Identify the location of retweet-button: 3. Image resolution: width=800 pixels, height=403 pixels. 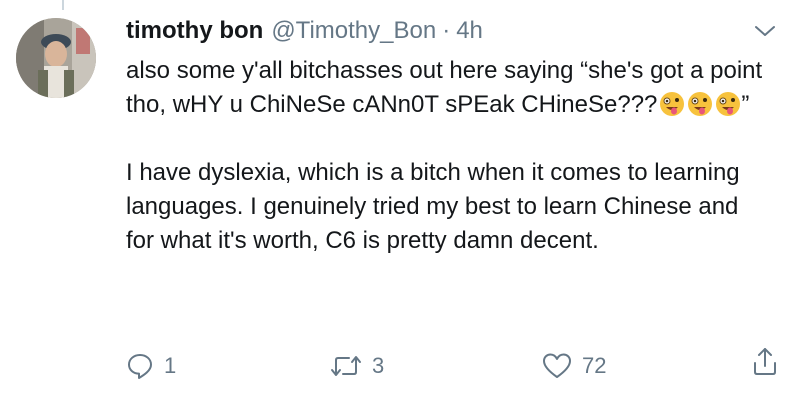
(357, 366).